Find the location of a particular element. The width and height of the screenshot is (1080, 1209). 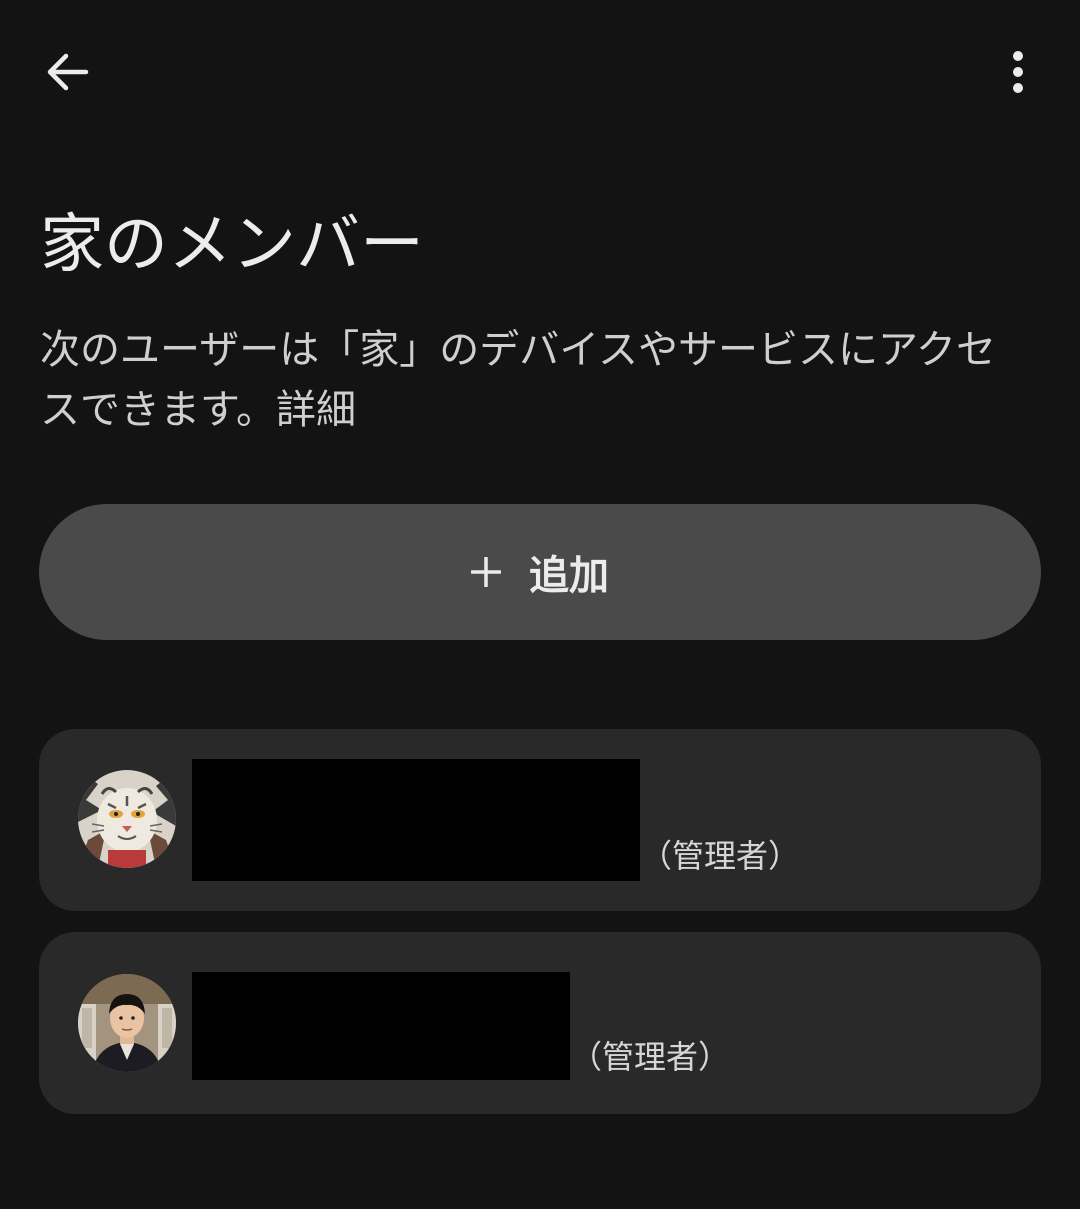

arrow-back-icon is located at coordinates (68, 72).